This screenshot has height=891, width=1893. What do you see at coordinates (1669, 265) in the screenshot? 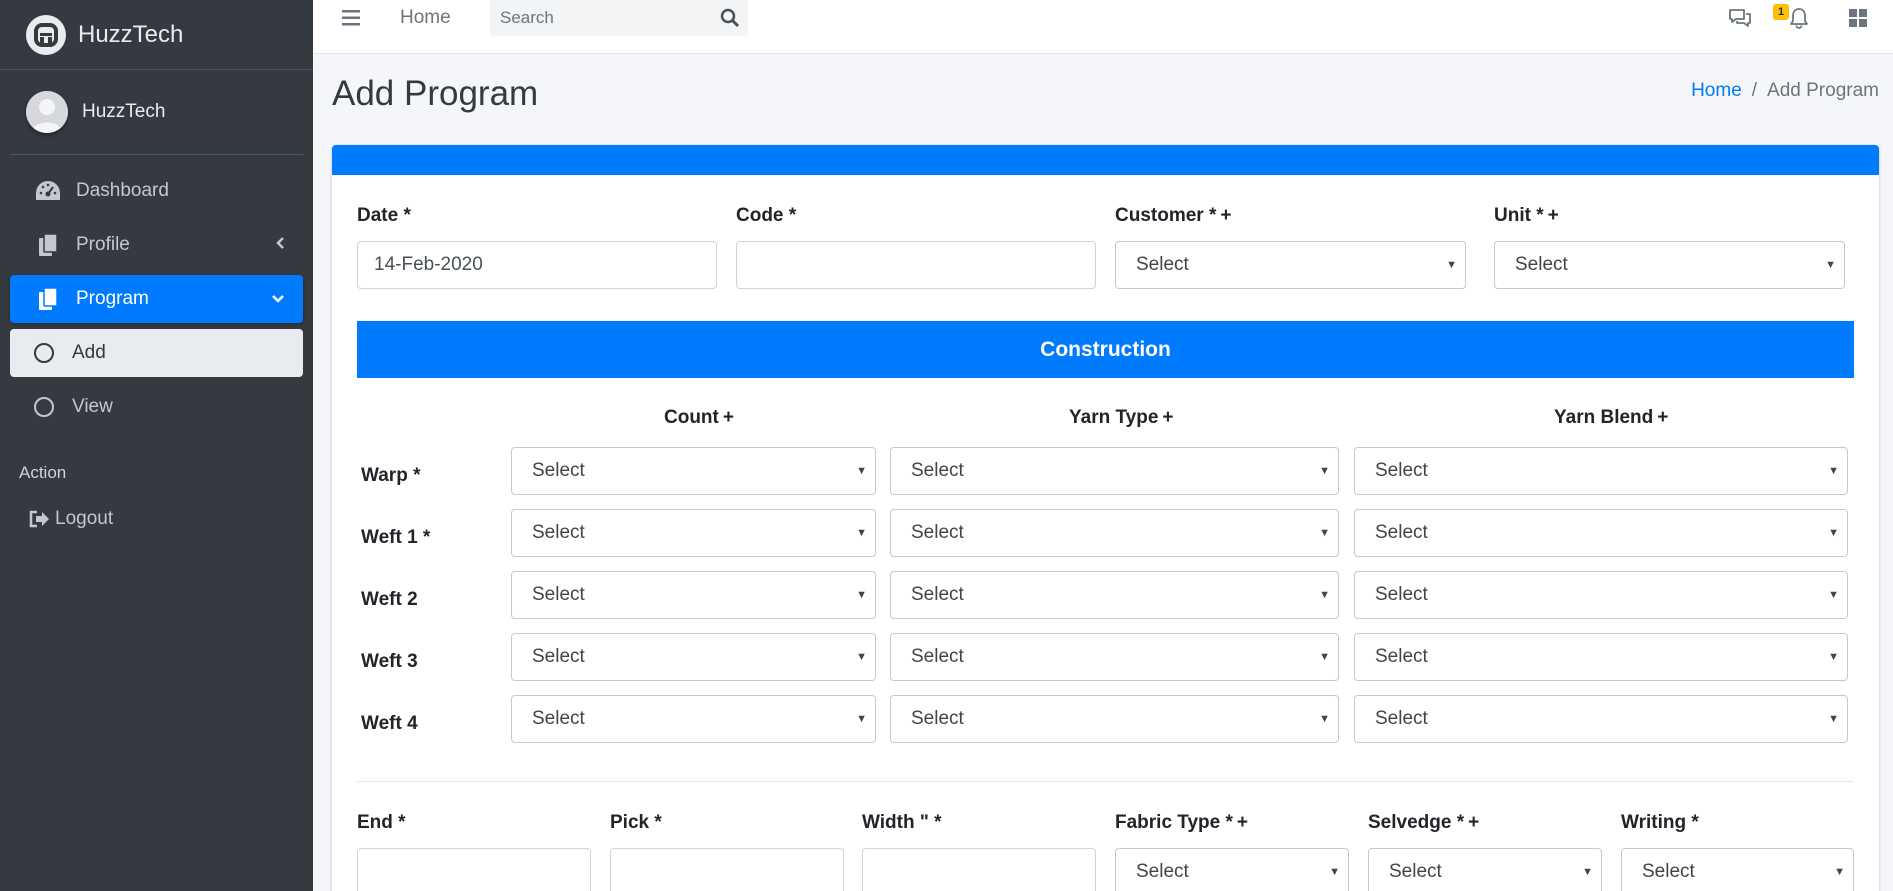
I see `unit-select: Select ▼` at bounding box center [1669, 265].